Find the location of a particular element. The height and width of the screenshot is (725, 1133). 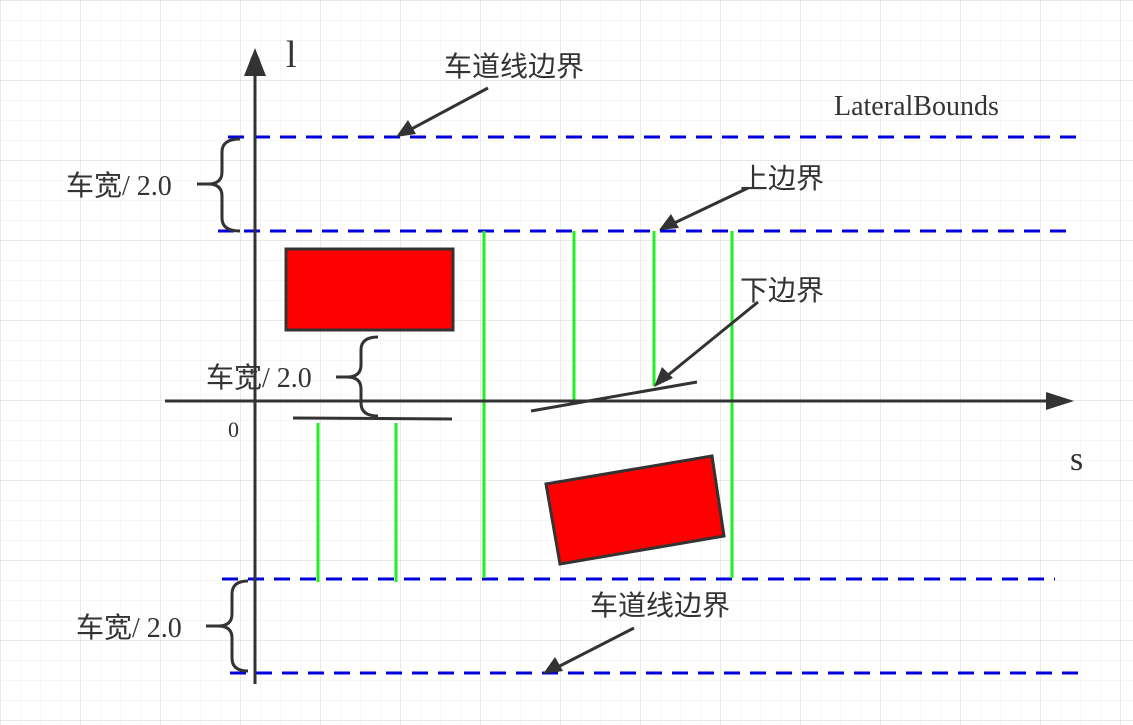

lower-reference-line-left is located at coordinates (372, 418).